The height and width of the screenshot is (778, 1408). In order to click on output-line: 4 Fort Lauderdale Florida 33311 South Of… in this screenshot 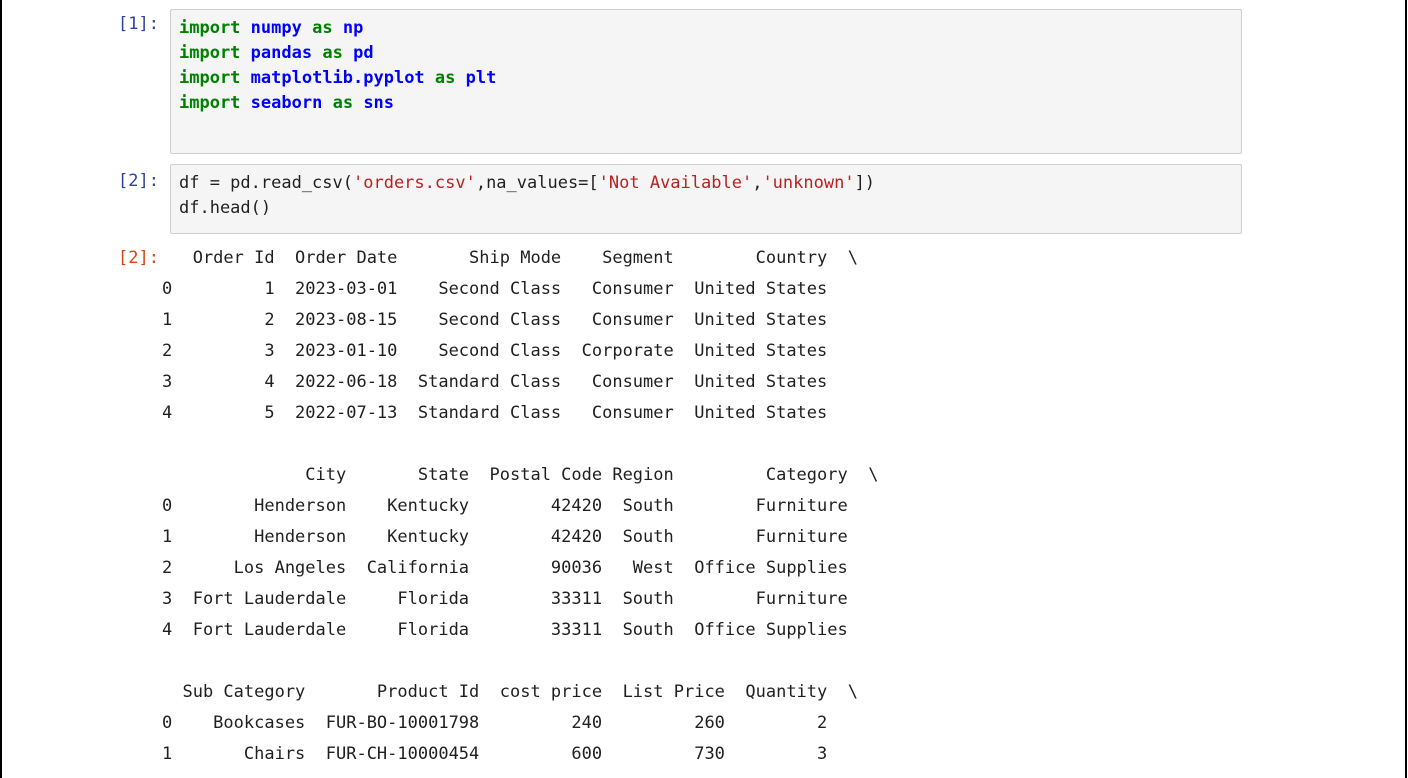, I will do `click(505, 630)`.